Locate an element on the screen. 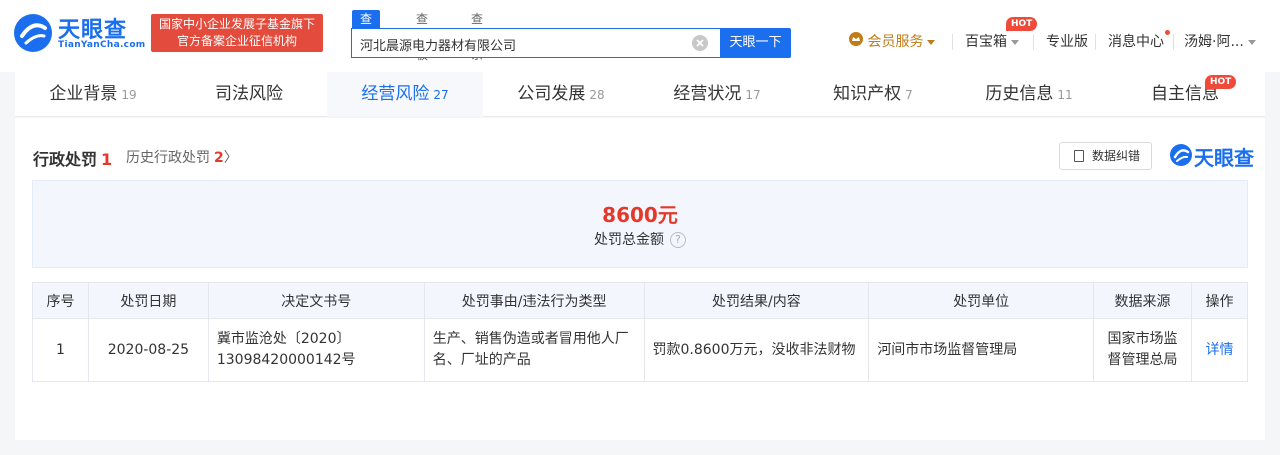 This screenshot has width=1280, height=455. cell-doc: 冀市监沧处〔2020〕 13098420000142号 is located at coordinates (316, 350).